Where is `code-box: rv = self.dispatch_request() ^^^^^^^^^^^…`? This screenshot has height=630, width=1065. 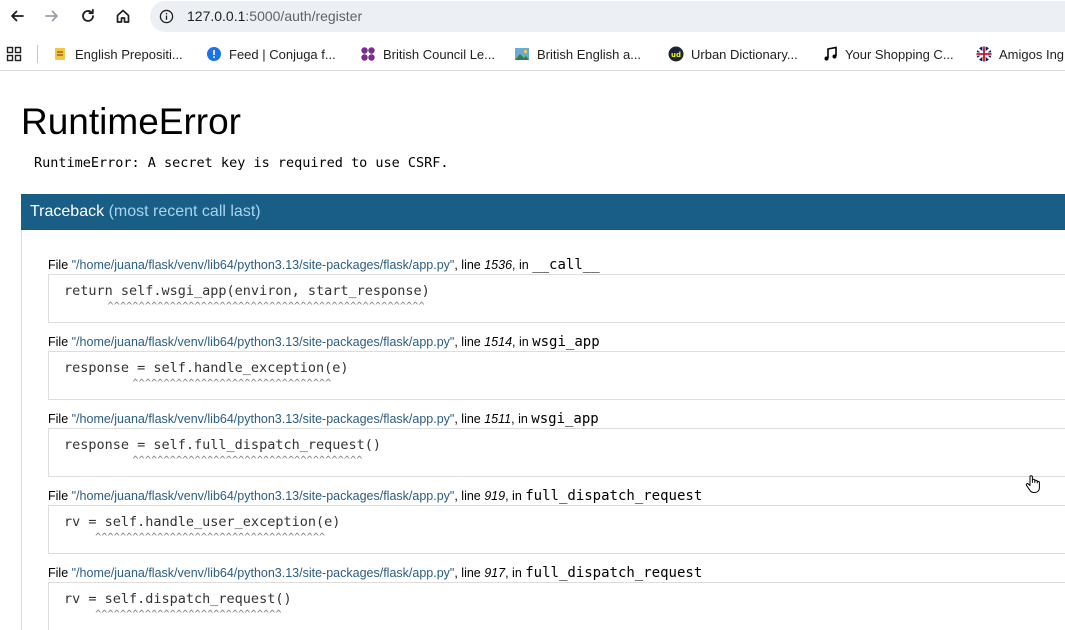
code-box: rv = self.dispatch_request() ^^^^^^^^^^^… is located at coordinates (556, 606).